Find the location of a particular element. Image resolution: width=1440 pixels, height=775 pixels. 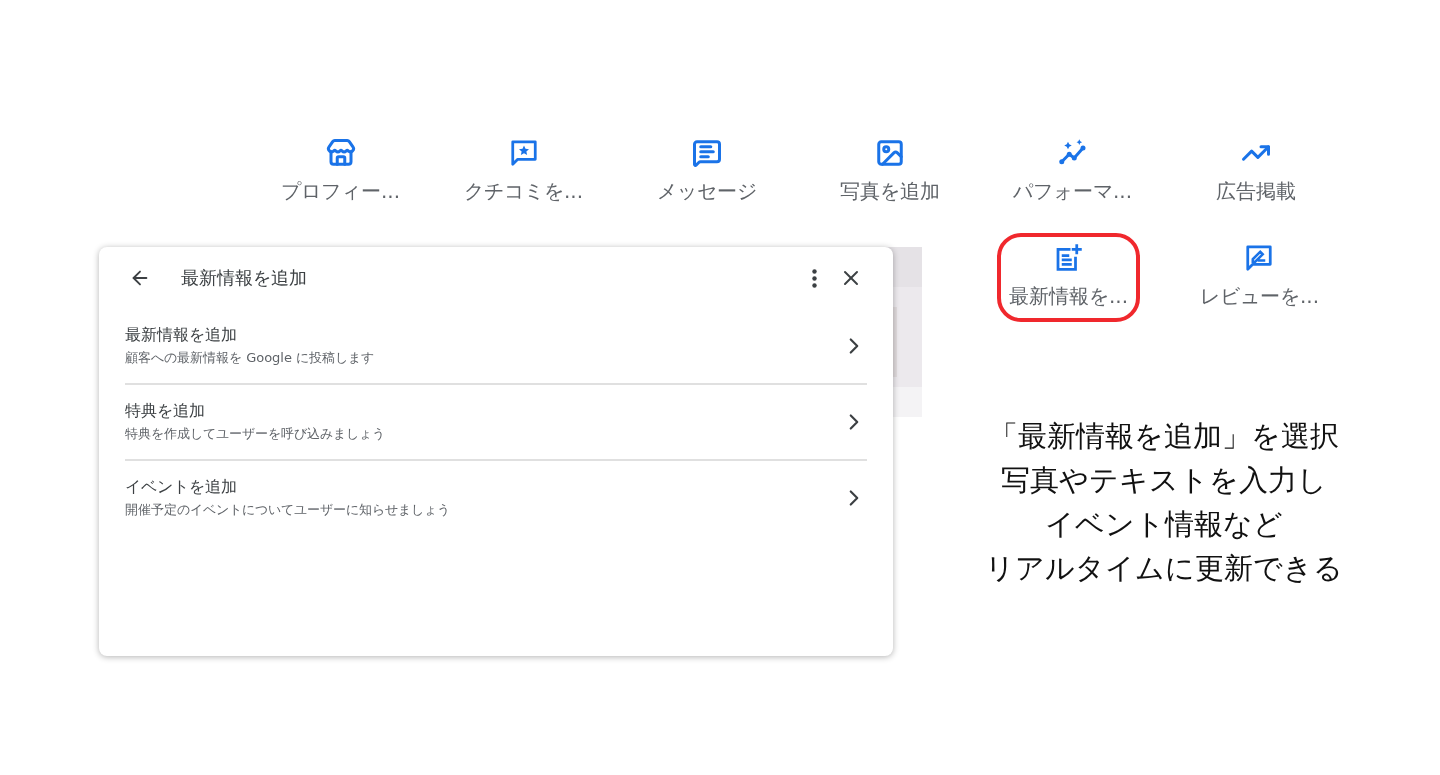

dialog-title: 最新情報を追加 is located at coordinates (244, 278).